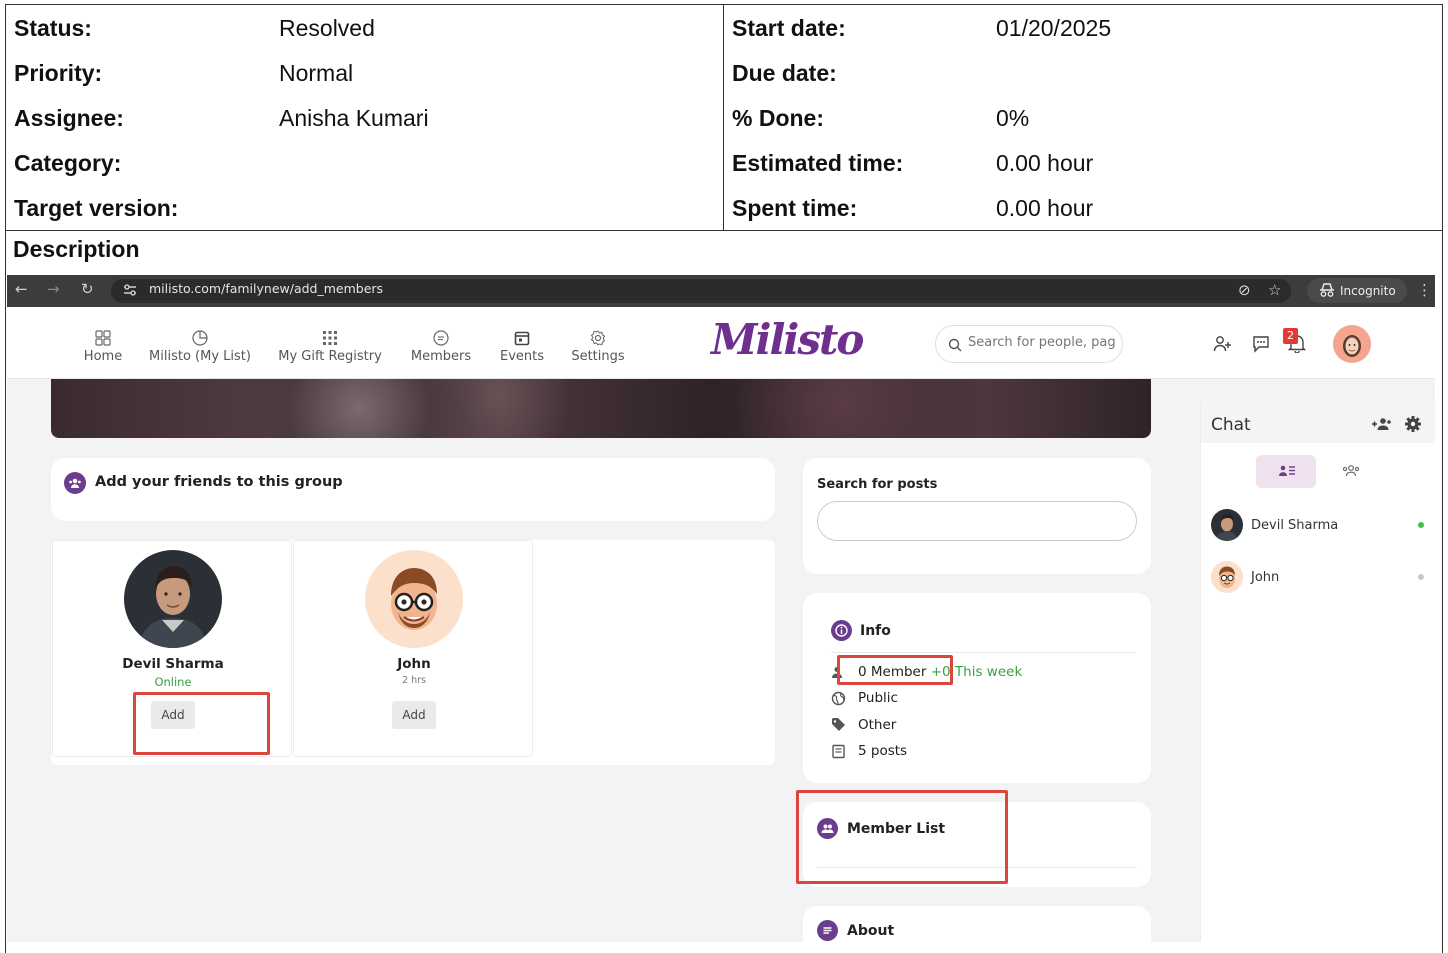 The width and height of the screenshot is (1448, 953). I want to click on attr-done-ratio: % Done: 0%, so click(881, 118).